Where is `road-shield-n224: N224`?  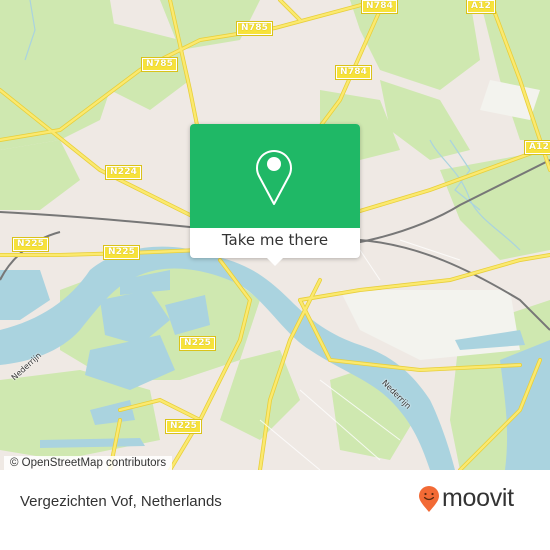 road-shield-n224: N224 is located at coordinates (123, 172).